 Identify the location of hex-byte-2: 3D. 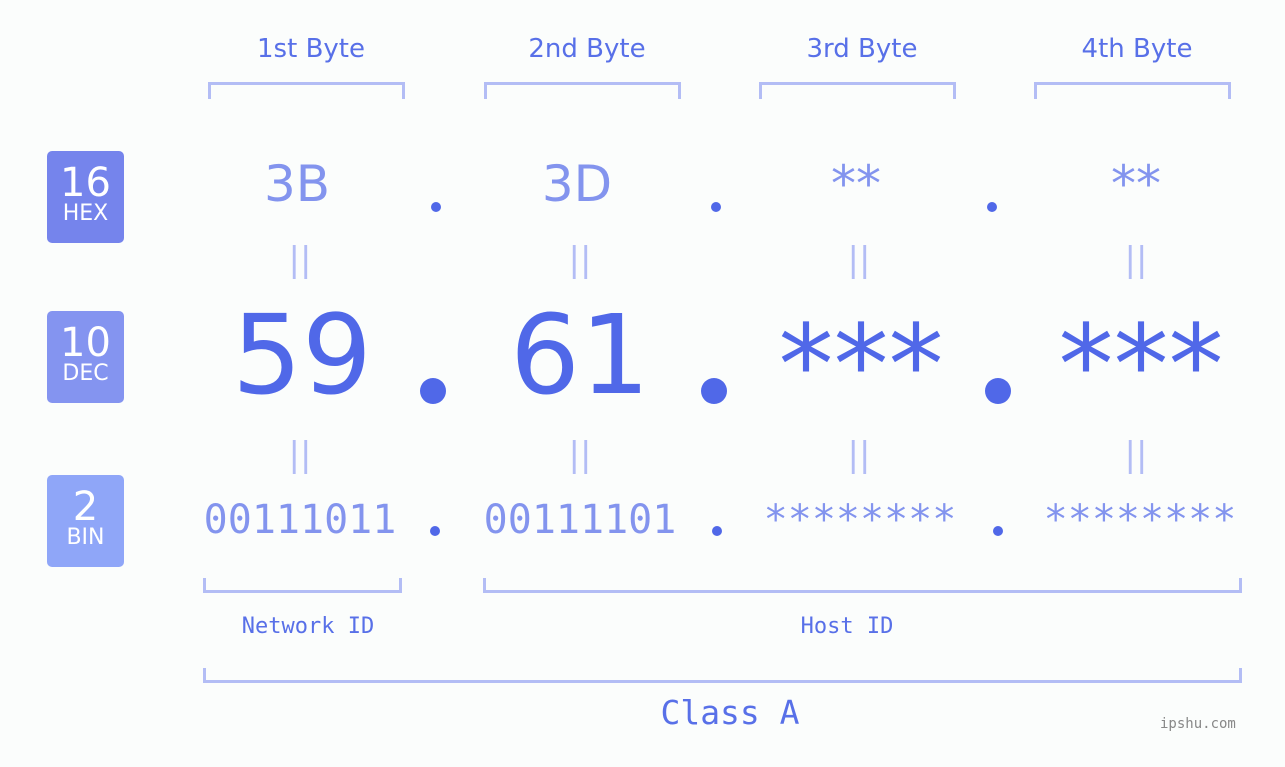
(577, 184).